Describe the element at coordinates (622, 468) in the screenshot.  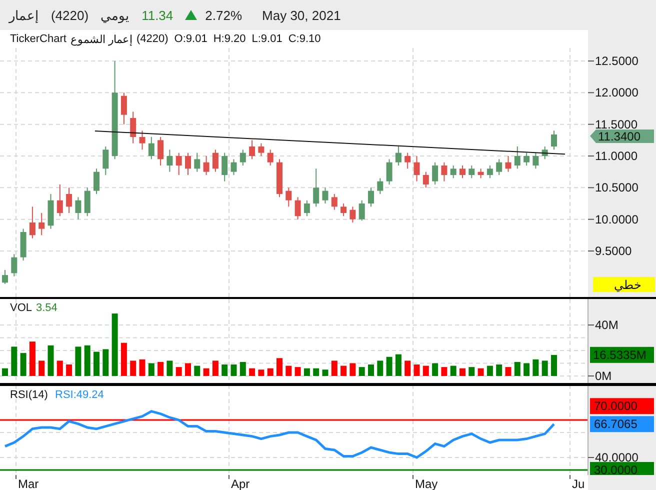
I see `rsi-level-badge: 30.0000` at that location.